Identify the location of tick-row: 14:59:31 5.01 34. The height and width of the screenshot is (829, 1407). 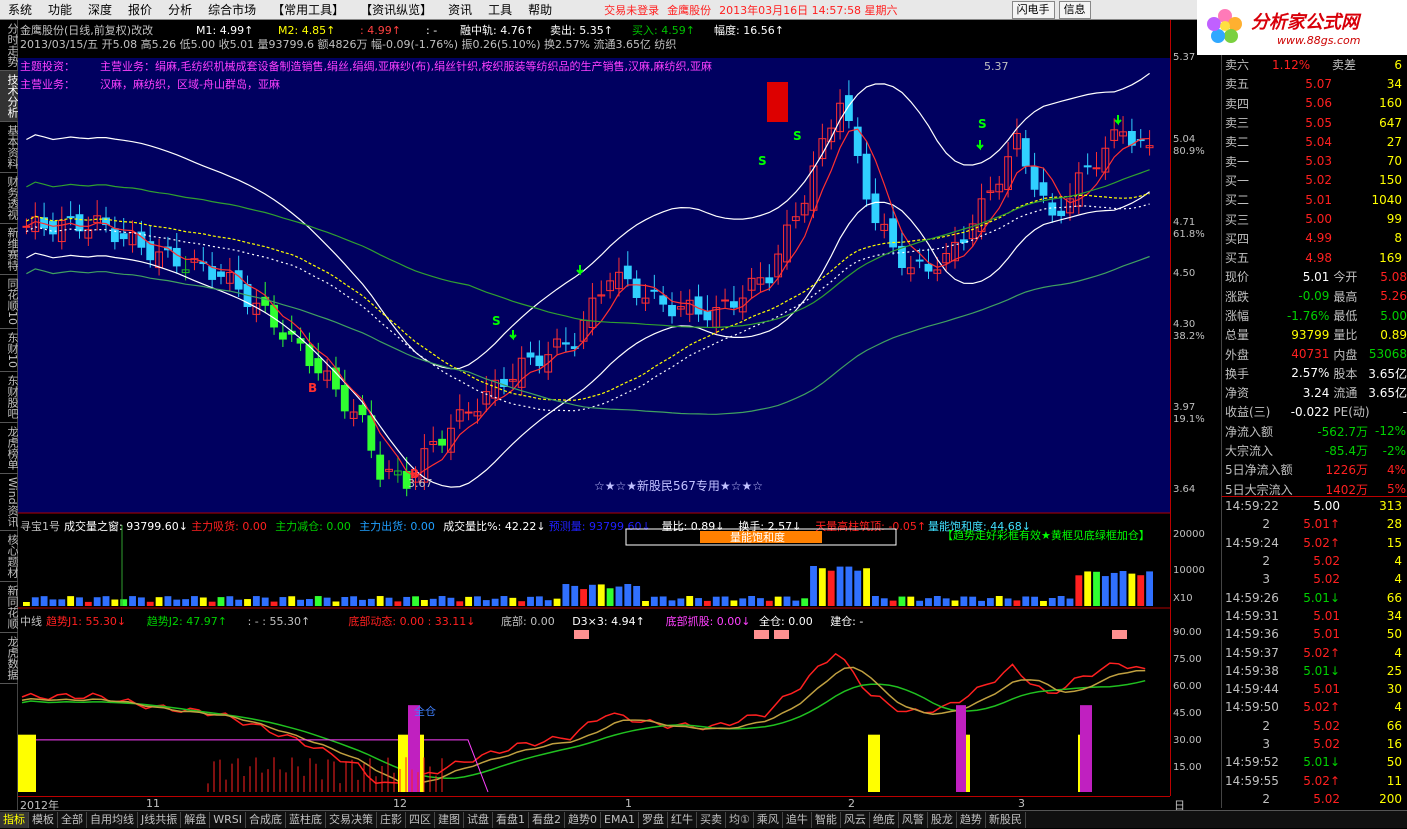
(1314, 616).